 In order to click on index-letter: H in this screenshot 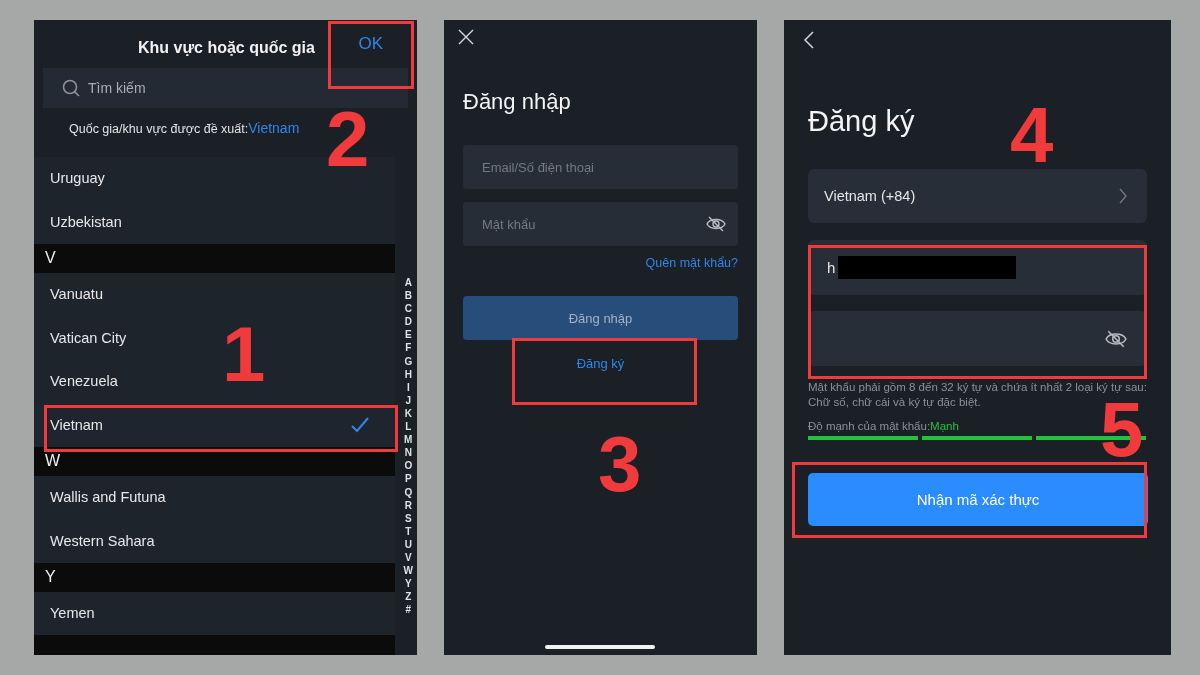, I will do `click(408, 374)`.